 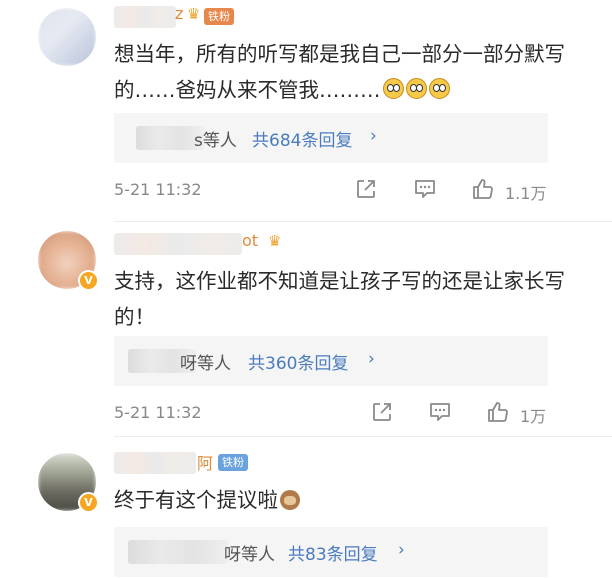 I want to click on reply-count: 共360条回复, so click(x=298, y=361).